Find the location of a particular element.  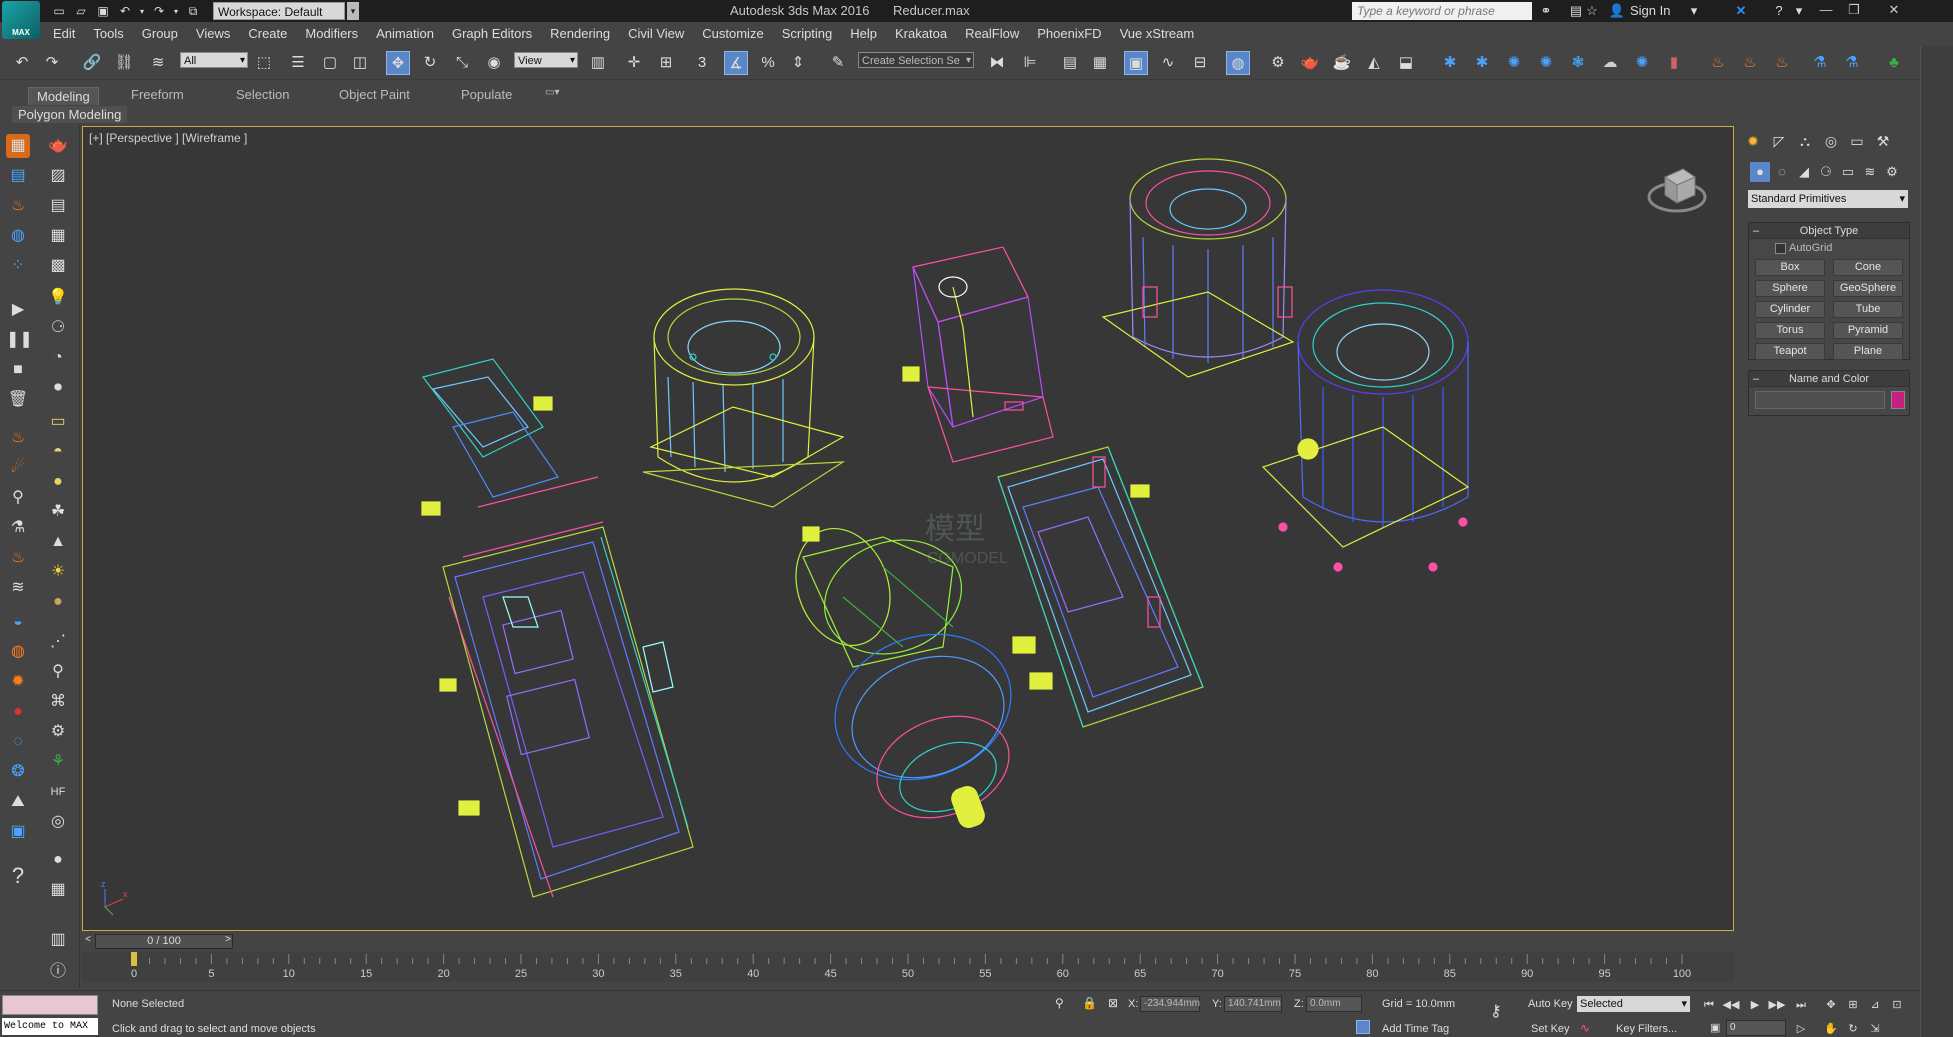

tab-freeform: Freeform is located at coordinates (157, 94).